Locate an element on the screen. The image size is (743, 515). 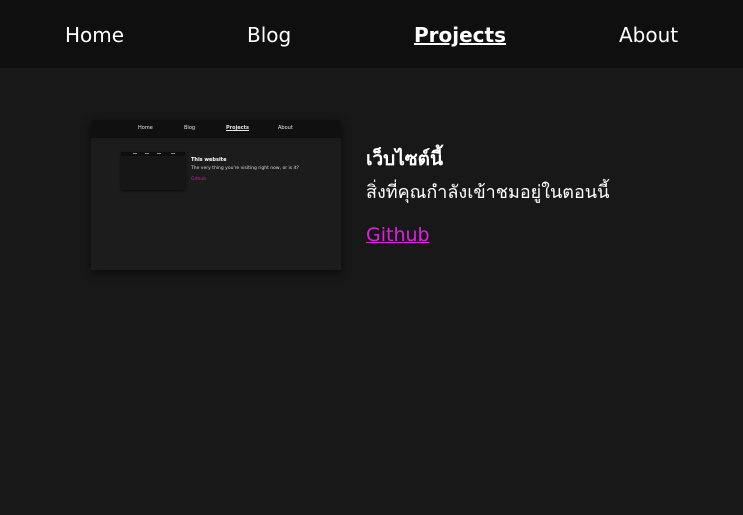
github-link: Github is located at coordinates (398, 235).